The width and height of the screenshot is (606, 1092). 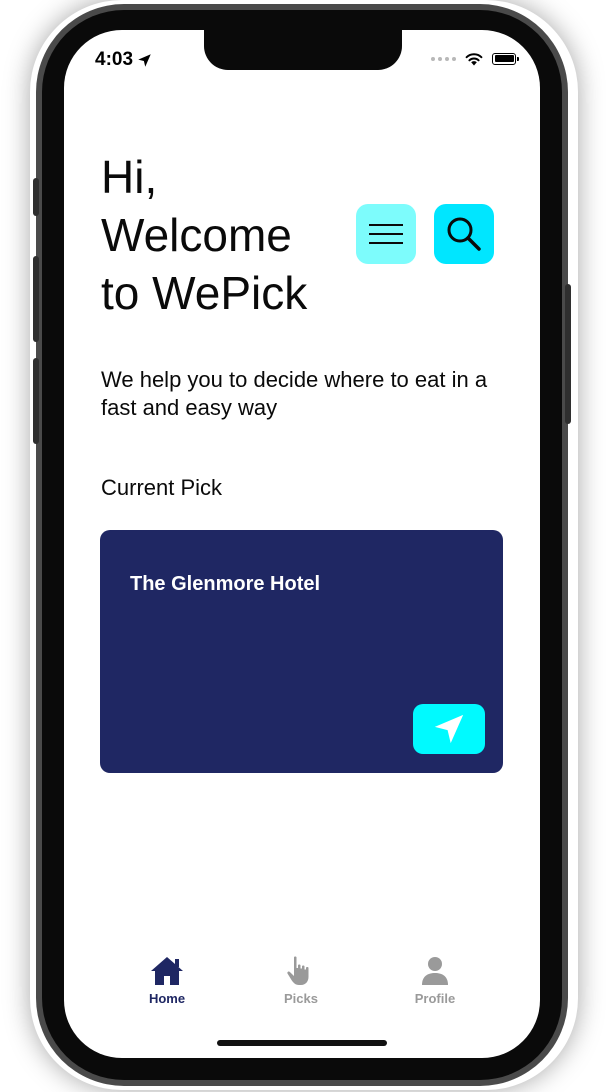 I want to click on cellular-signal-icon, so click(x=443, y=58).